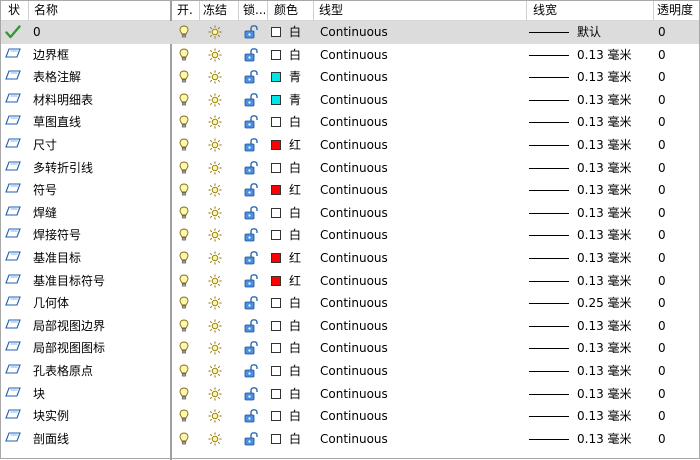  What do you see at coordinates (39, 394) in the screenshot?
I see `layer-name: 块` at bounding box center [39, 394].